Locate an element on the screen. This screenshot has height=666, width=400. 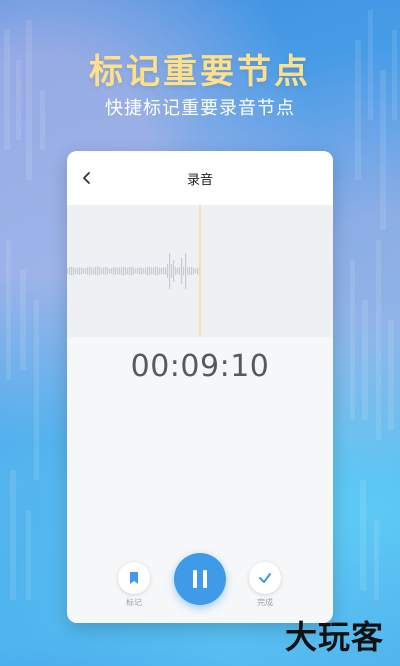
page-title: 录音 is located at coordinates (199, 180).